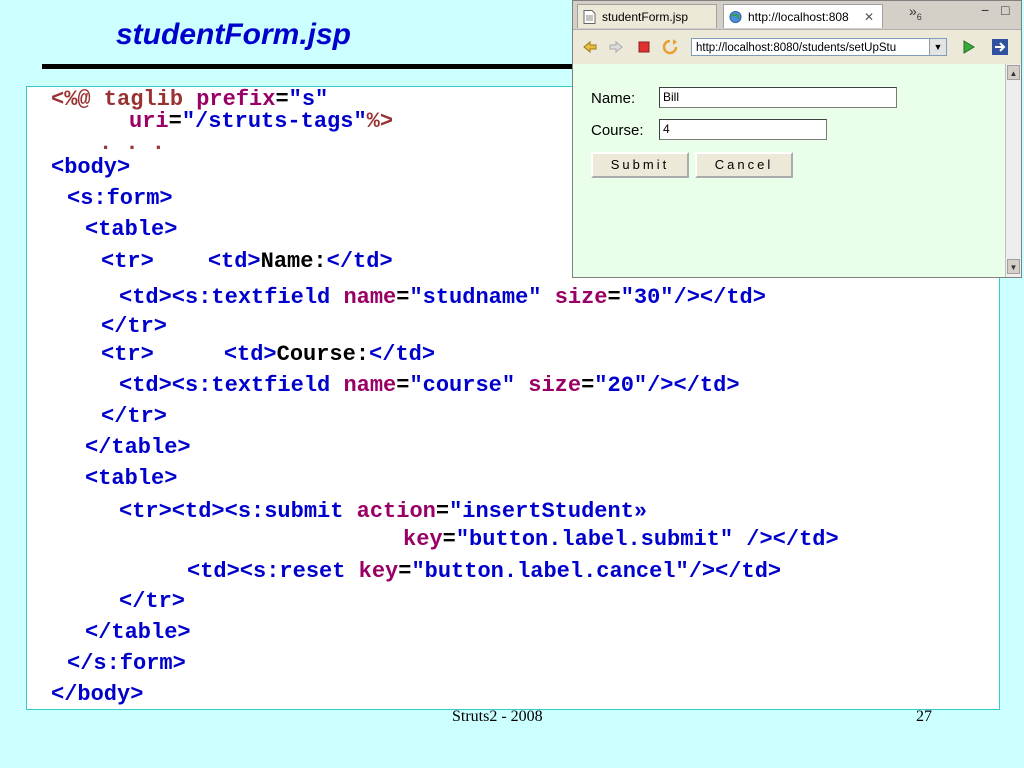  What do you see at coordinates (613, 98) in the screenshot?
I see `name-label: Name:` at bounding box center [613, 98].